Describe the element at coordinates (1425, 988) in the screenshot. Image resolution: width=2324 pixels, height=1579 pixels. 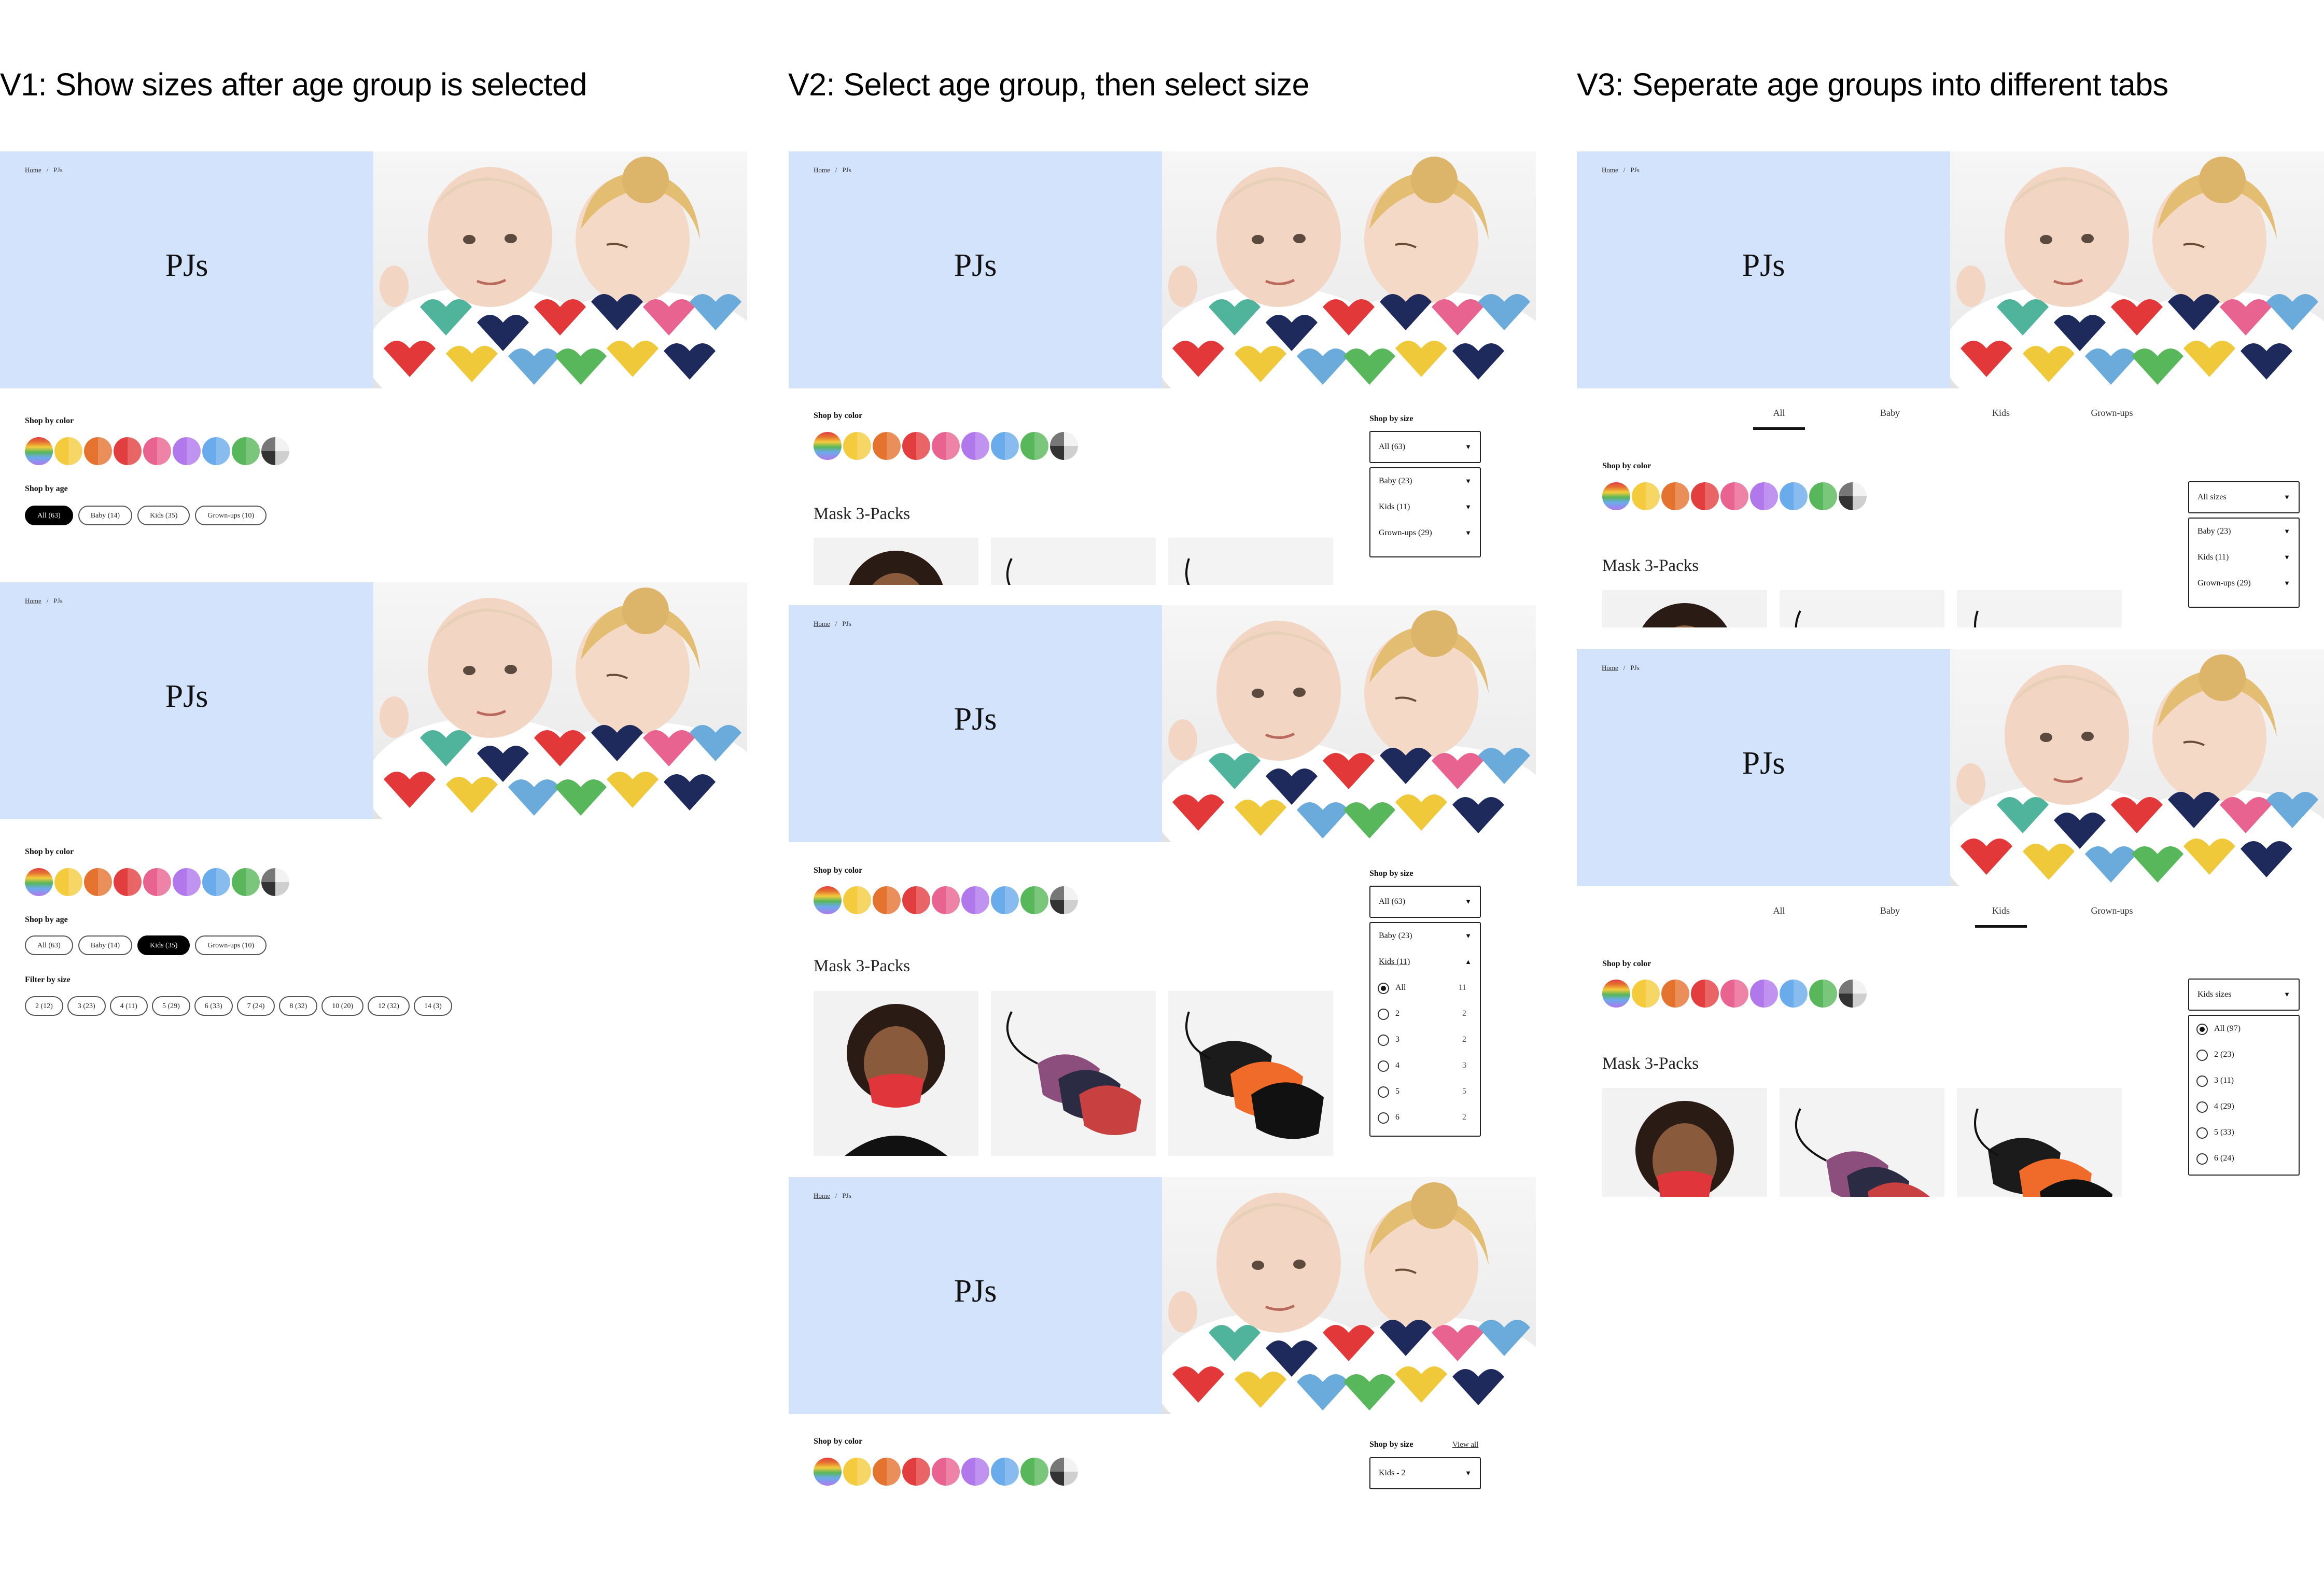
I see `size-option-all: All 11` at that location.